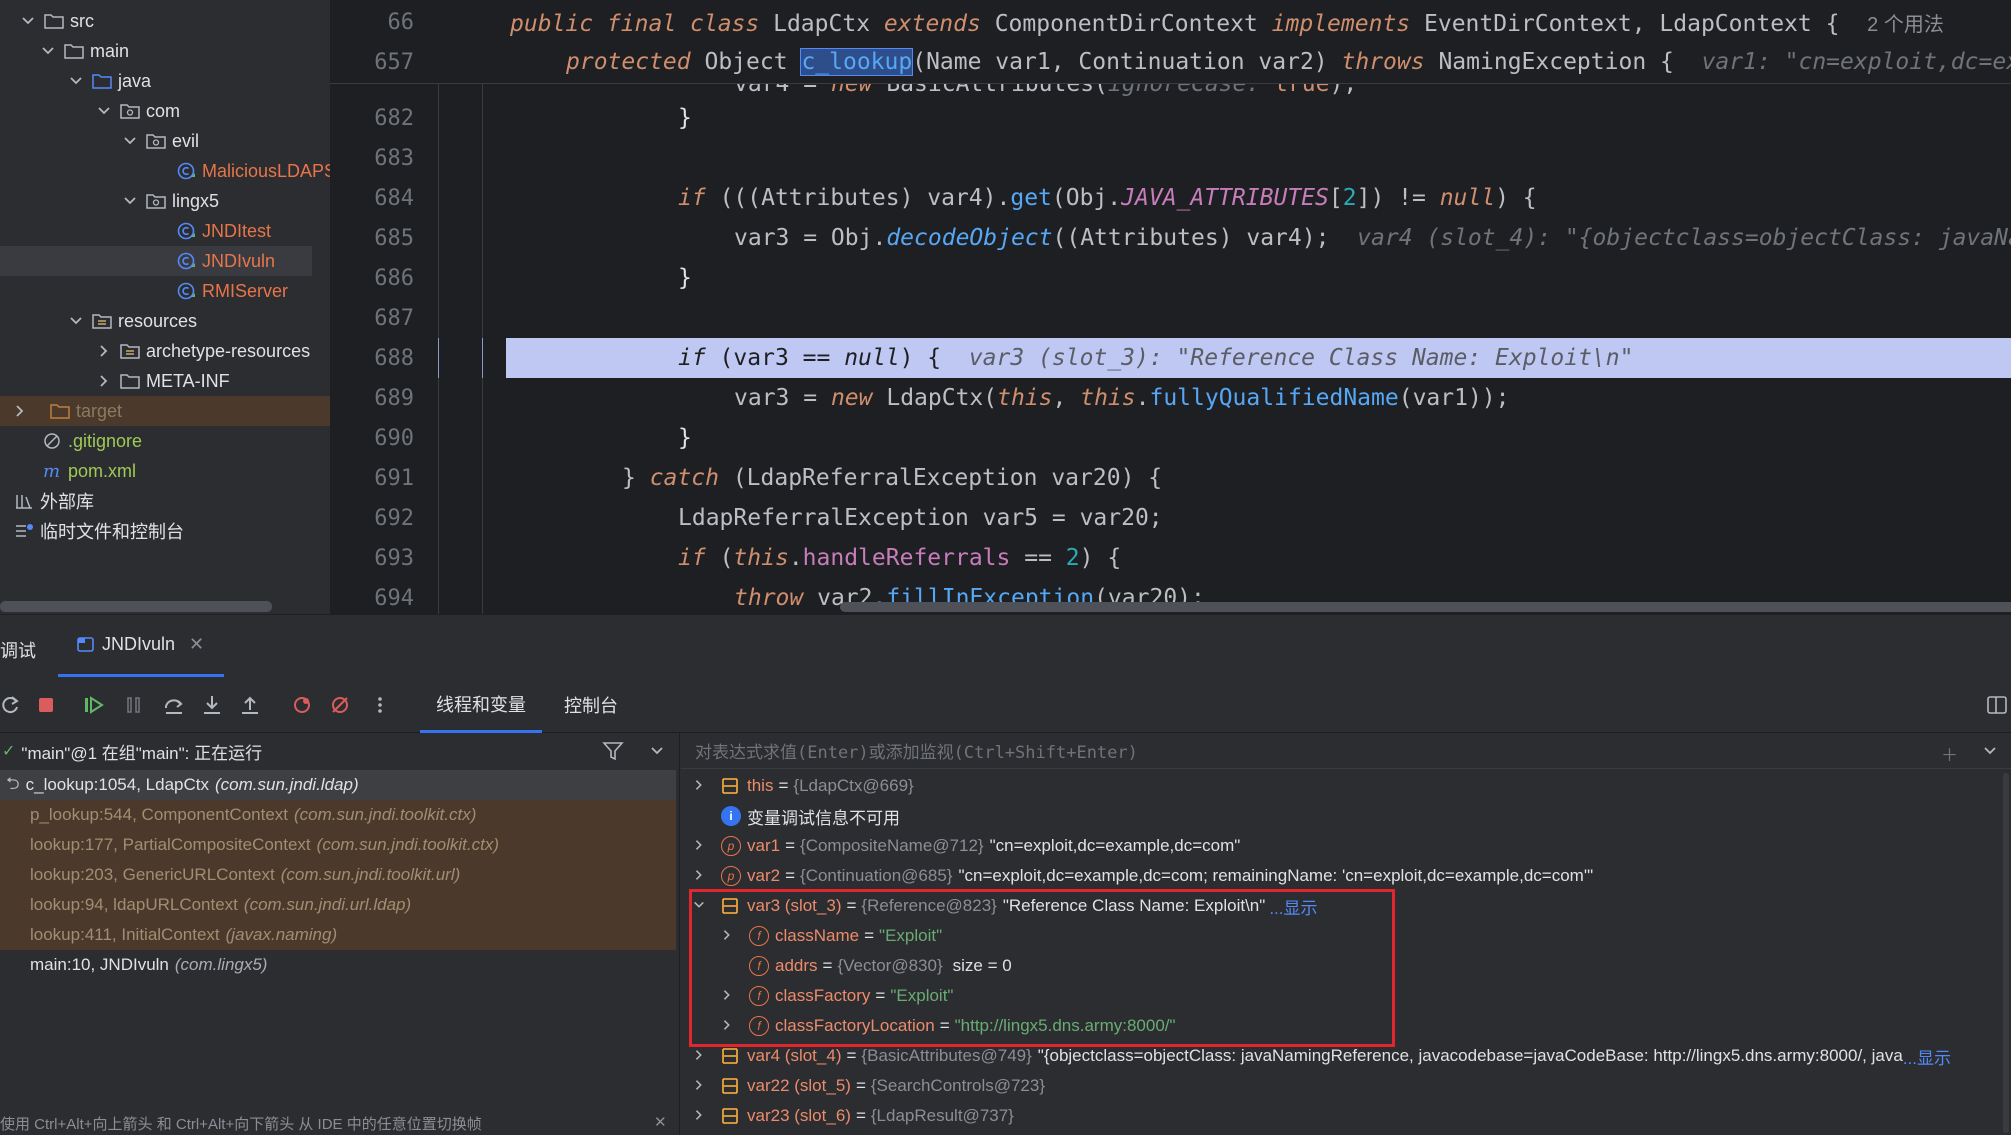 The height and width of the screenshot is (1135, 2011). What do you see at coordinates (613, 753) in the screenshot?
I see `filter-icon` at bounding box center [613, 753].